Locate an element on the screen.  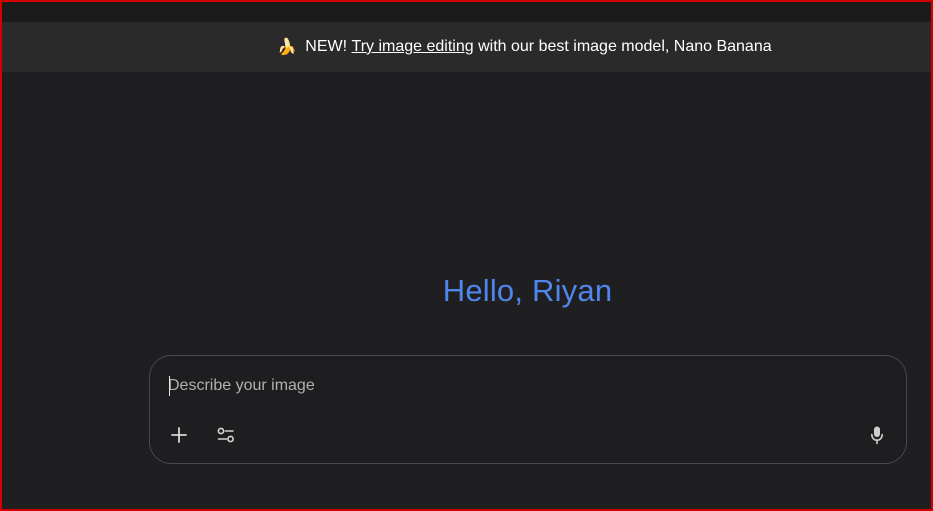
banner-prefix: NEW! is located at coordinates (326, 46).